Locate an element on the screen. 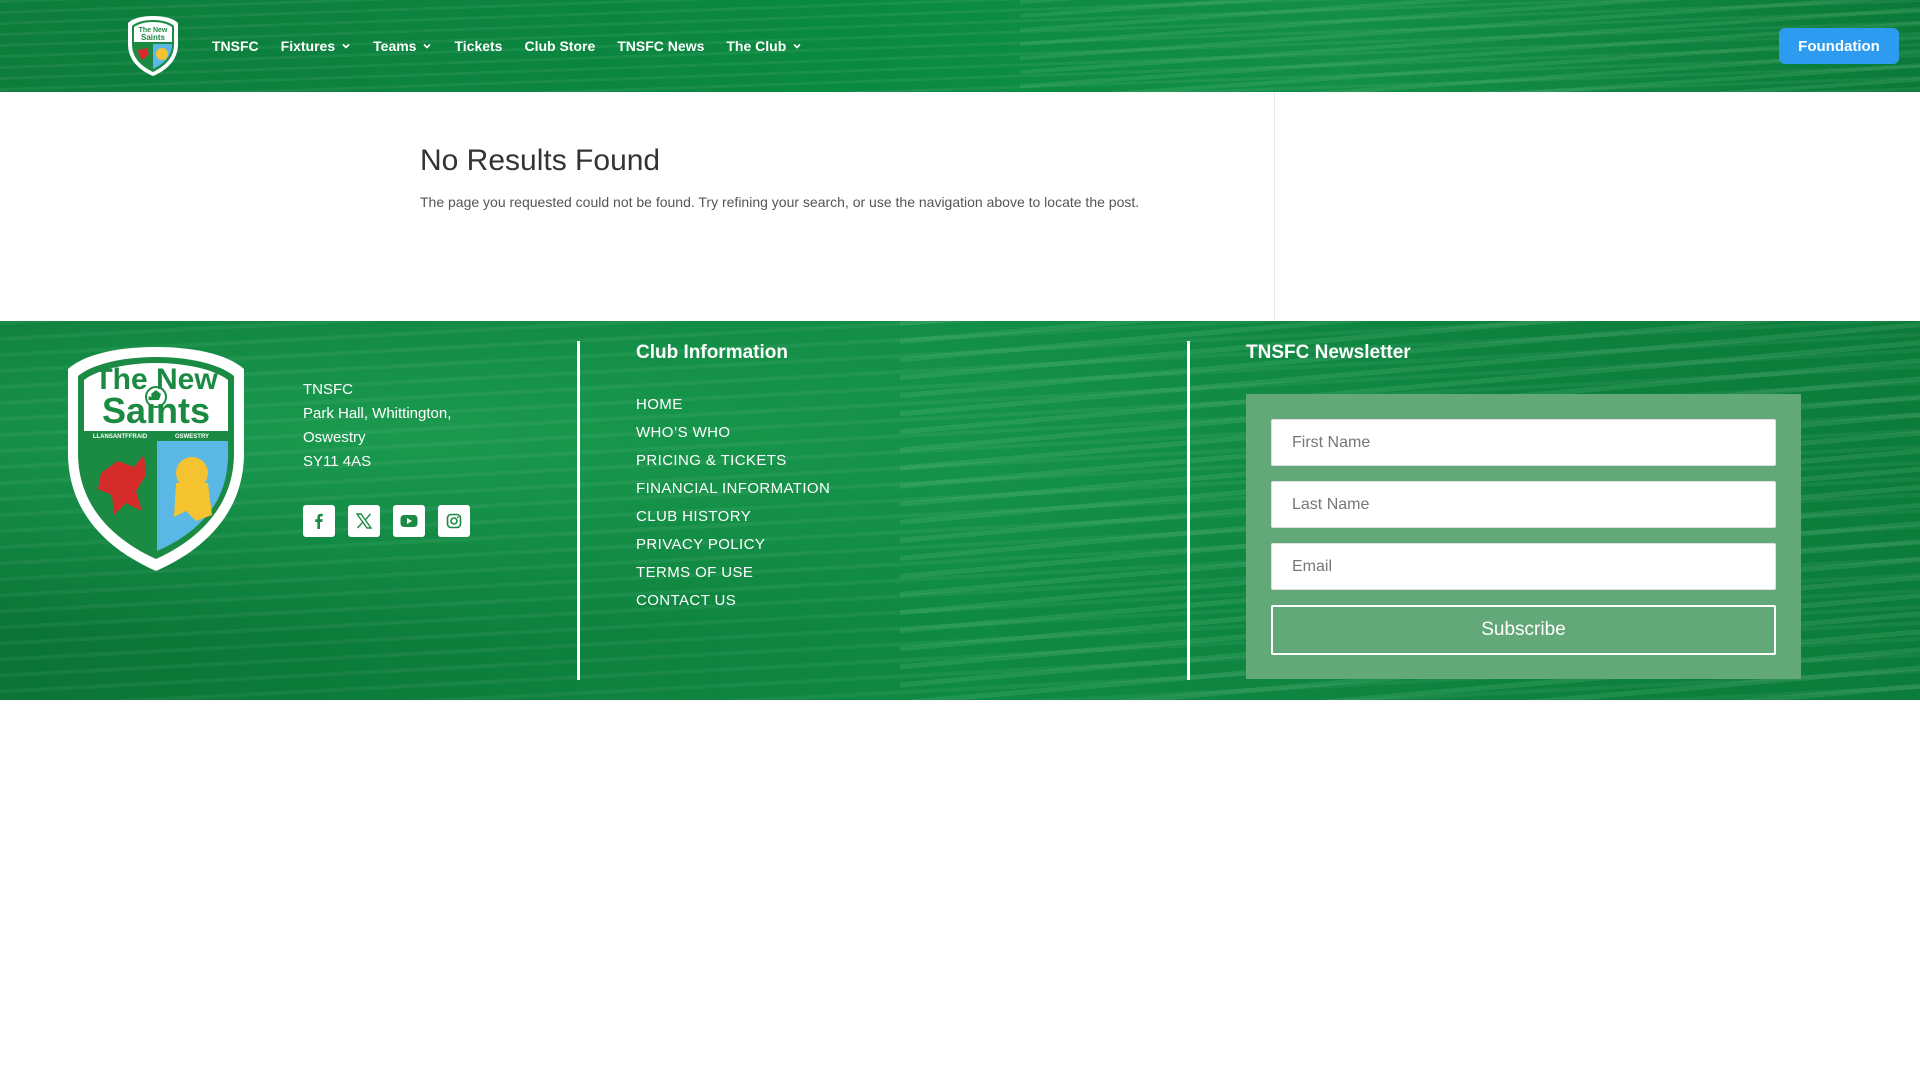 The width and height of the screenshot is (1920, 1080). nav-teams: Teams is located at coordinates (402, 46).